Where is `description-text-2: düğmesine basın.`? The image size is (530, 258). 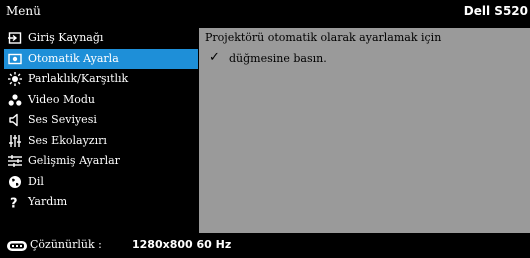 description-text-2: düğmesine basın. is located at coordinates (278, 58).